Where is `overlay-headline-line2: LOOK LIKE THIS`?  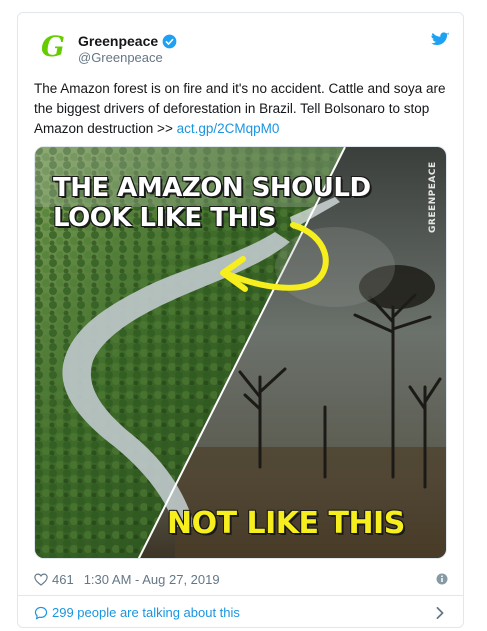
overlay-headline-line2: LOOK LIKE THIS is located at coordinates (165, 218).